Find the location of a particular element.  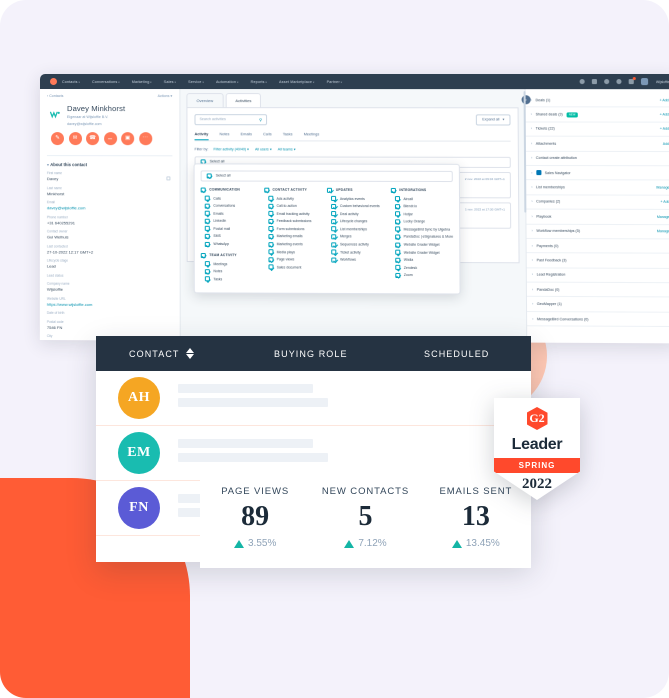

filter-option: Blendr.io is located at coordinates (422, 206).